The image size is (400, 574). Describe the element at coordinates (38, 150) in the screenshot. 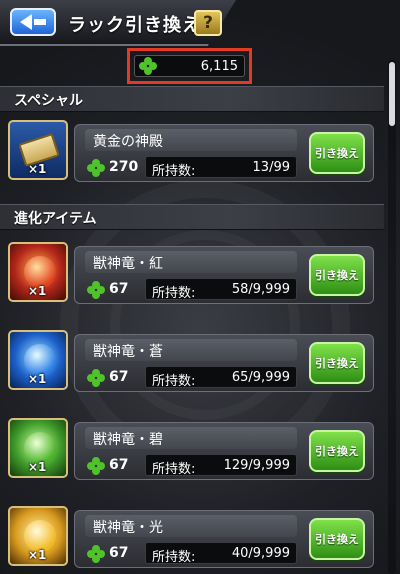

I see `gold-ticket-icon: ×1` at that location.